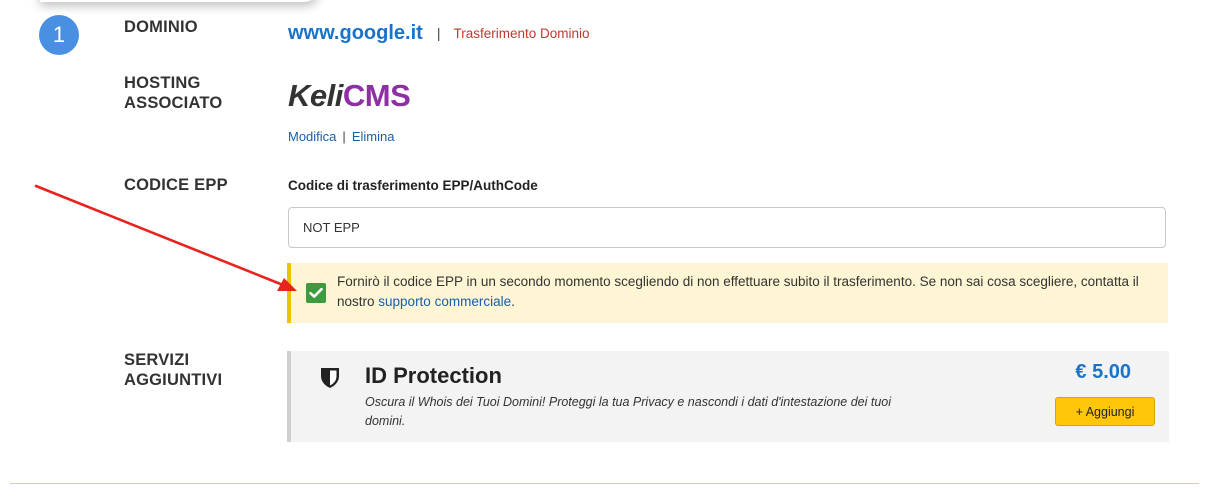 This screenshot has height=503, width=1213. What do you see at coordinates (433, 375) in the screenshot?
I see `service-title: ID Protection` at bounding box center [433, 375].